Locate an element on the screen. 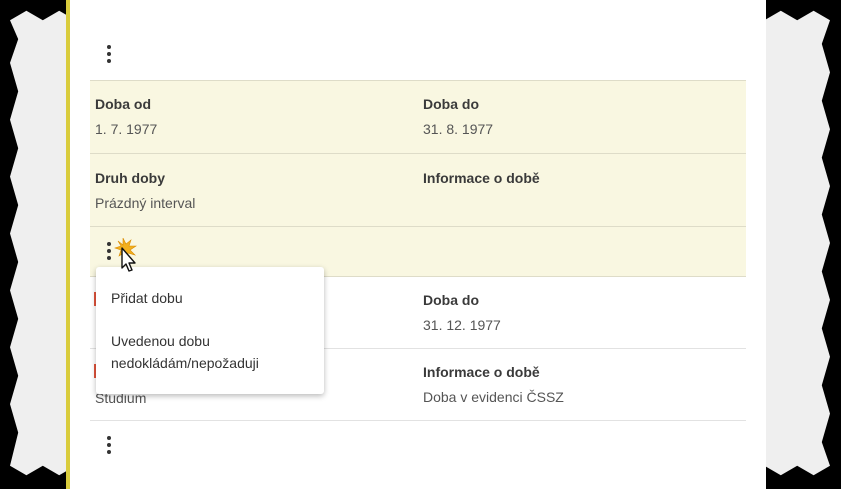 The image size is (841, 489). field-doba-od: Doba od 1. 7. 1977 is located at coordinates (126, 116).